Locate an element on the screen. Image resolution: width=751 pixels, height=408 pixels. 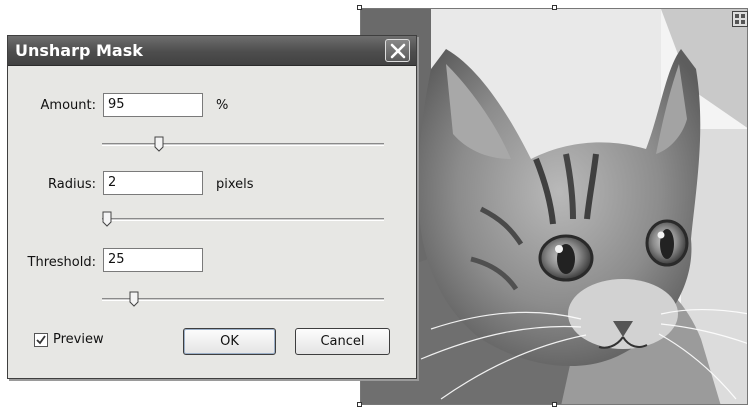
threshold-input: 25 is located at coordinates (153, 260).